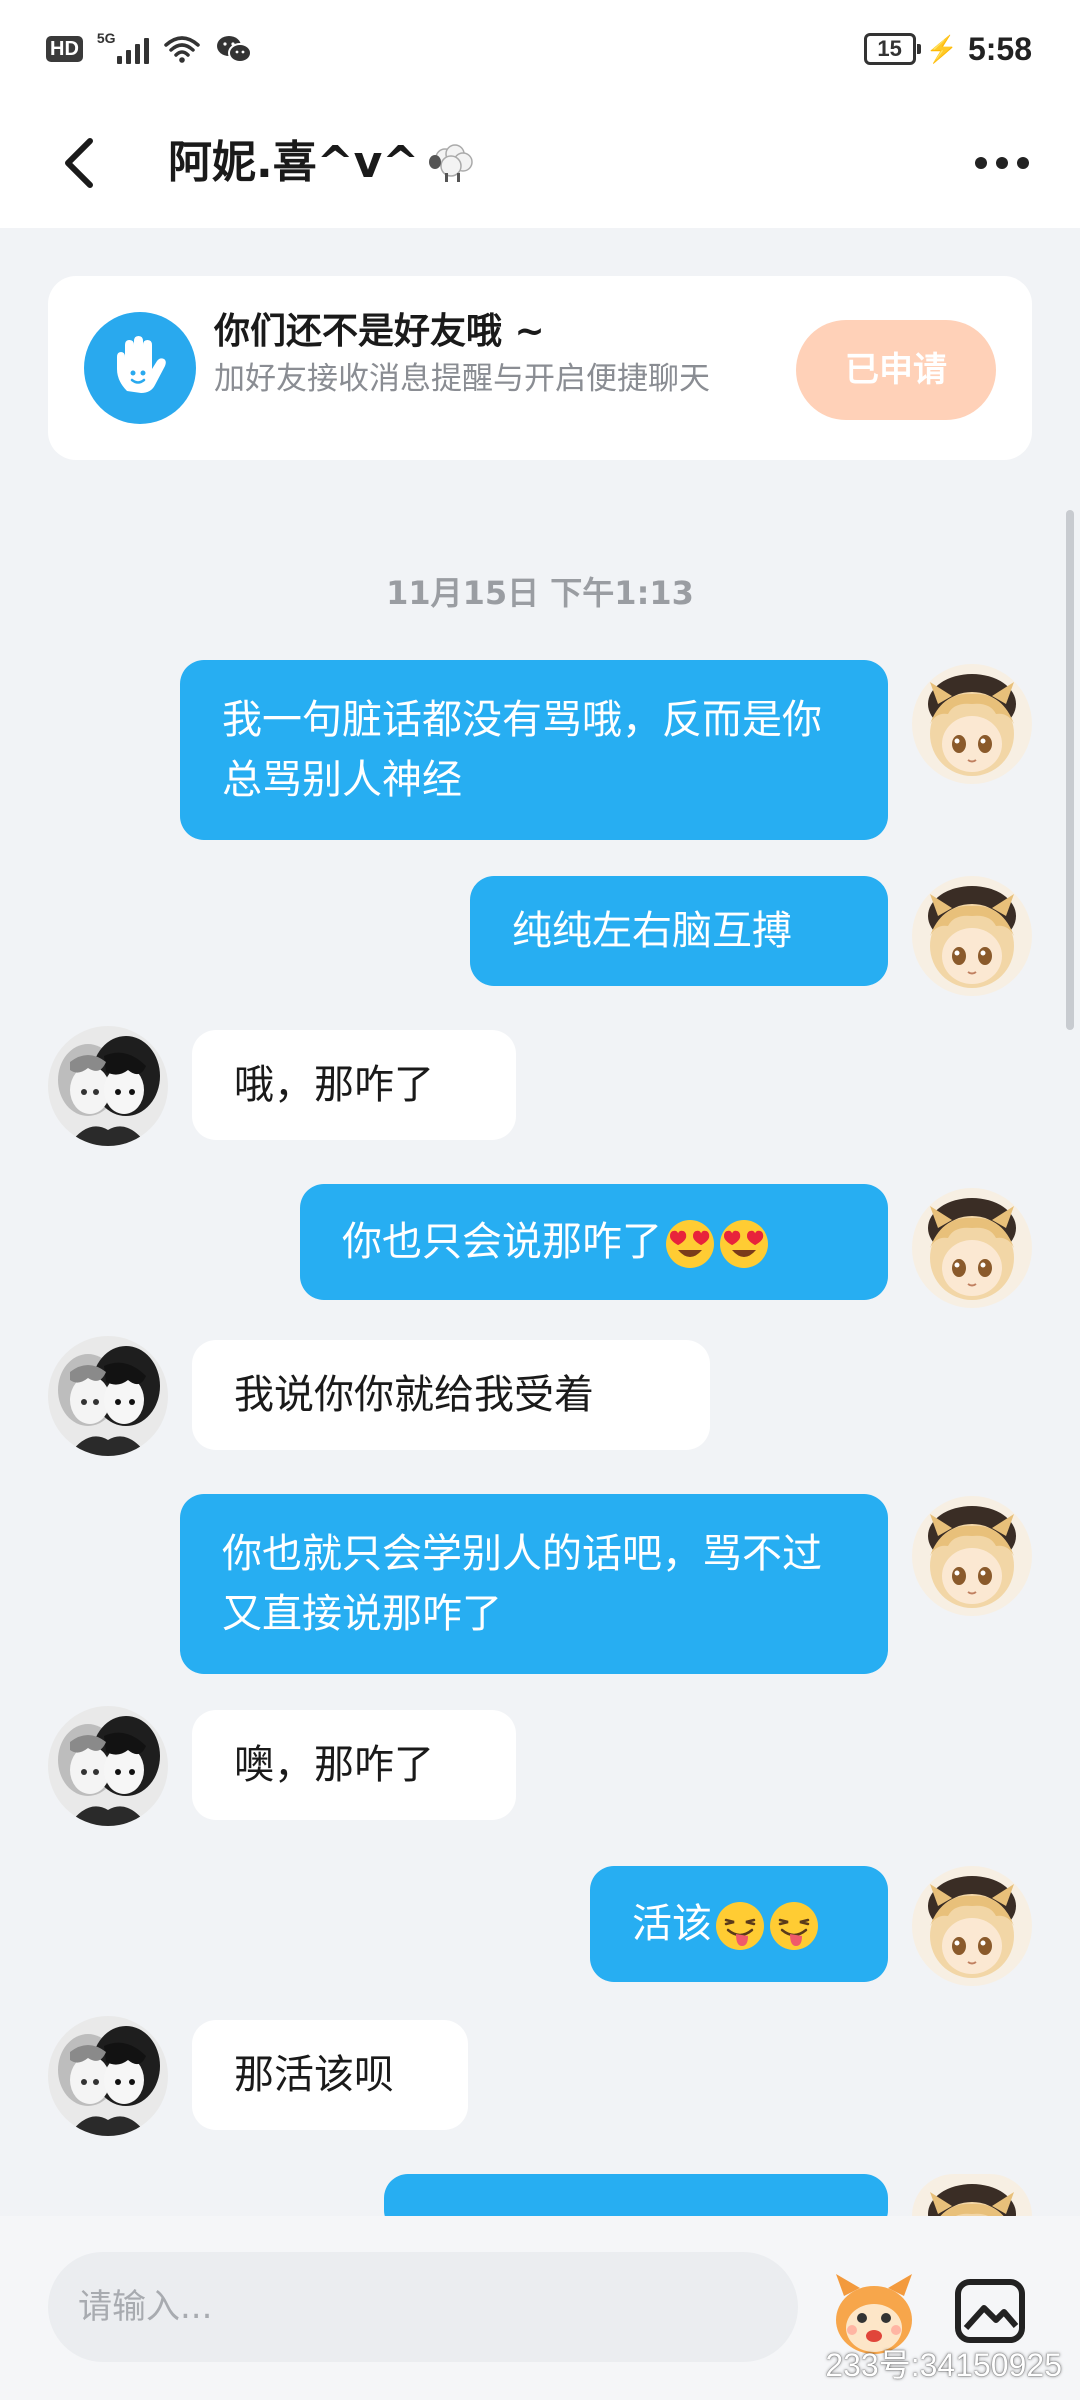  I want to click on signal-icon: 5G, so click(123, 47).